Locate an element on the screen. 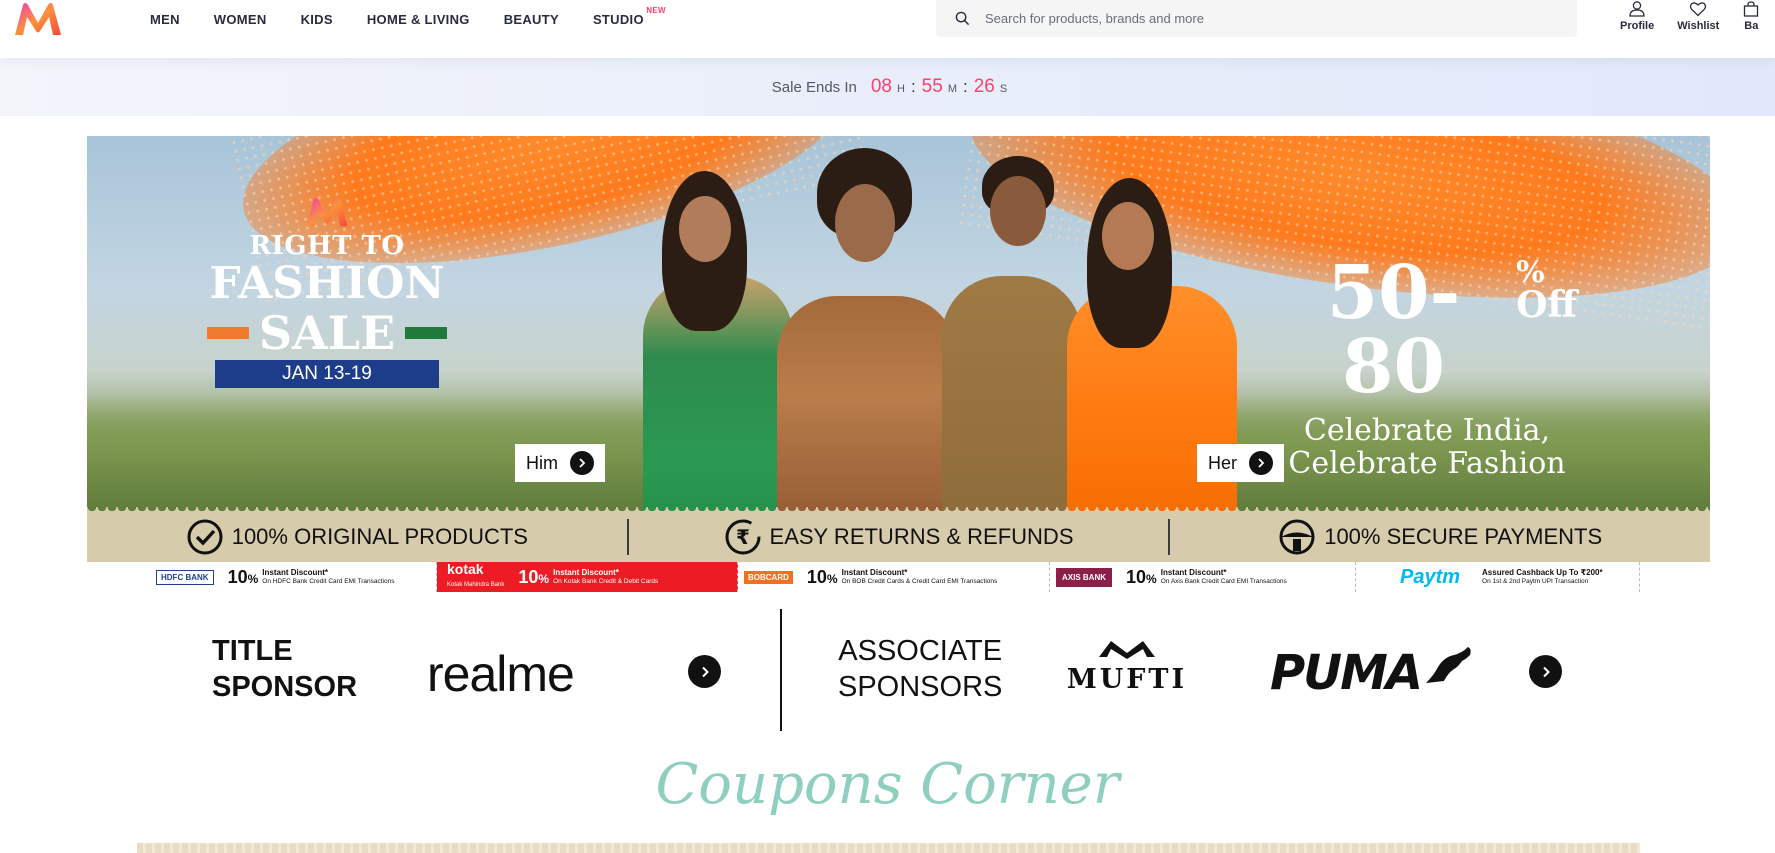 The width and height of the screenshot is (1775, 853). nav-men: MEN is located at coordinates (165, 19).